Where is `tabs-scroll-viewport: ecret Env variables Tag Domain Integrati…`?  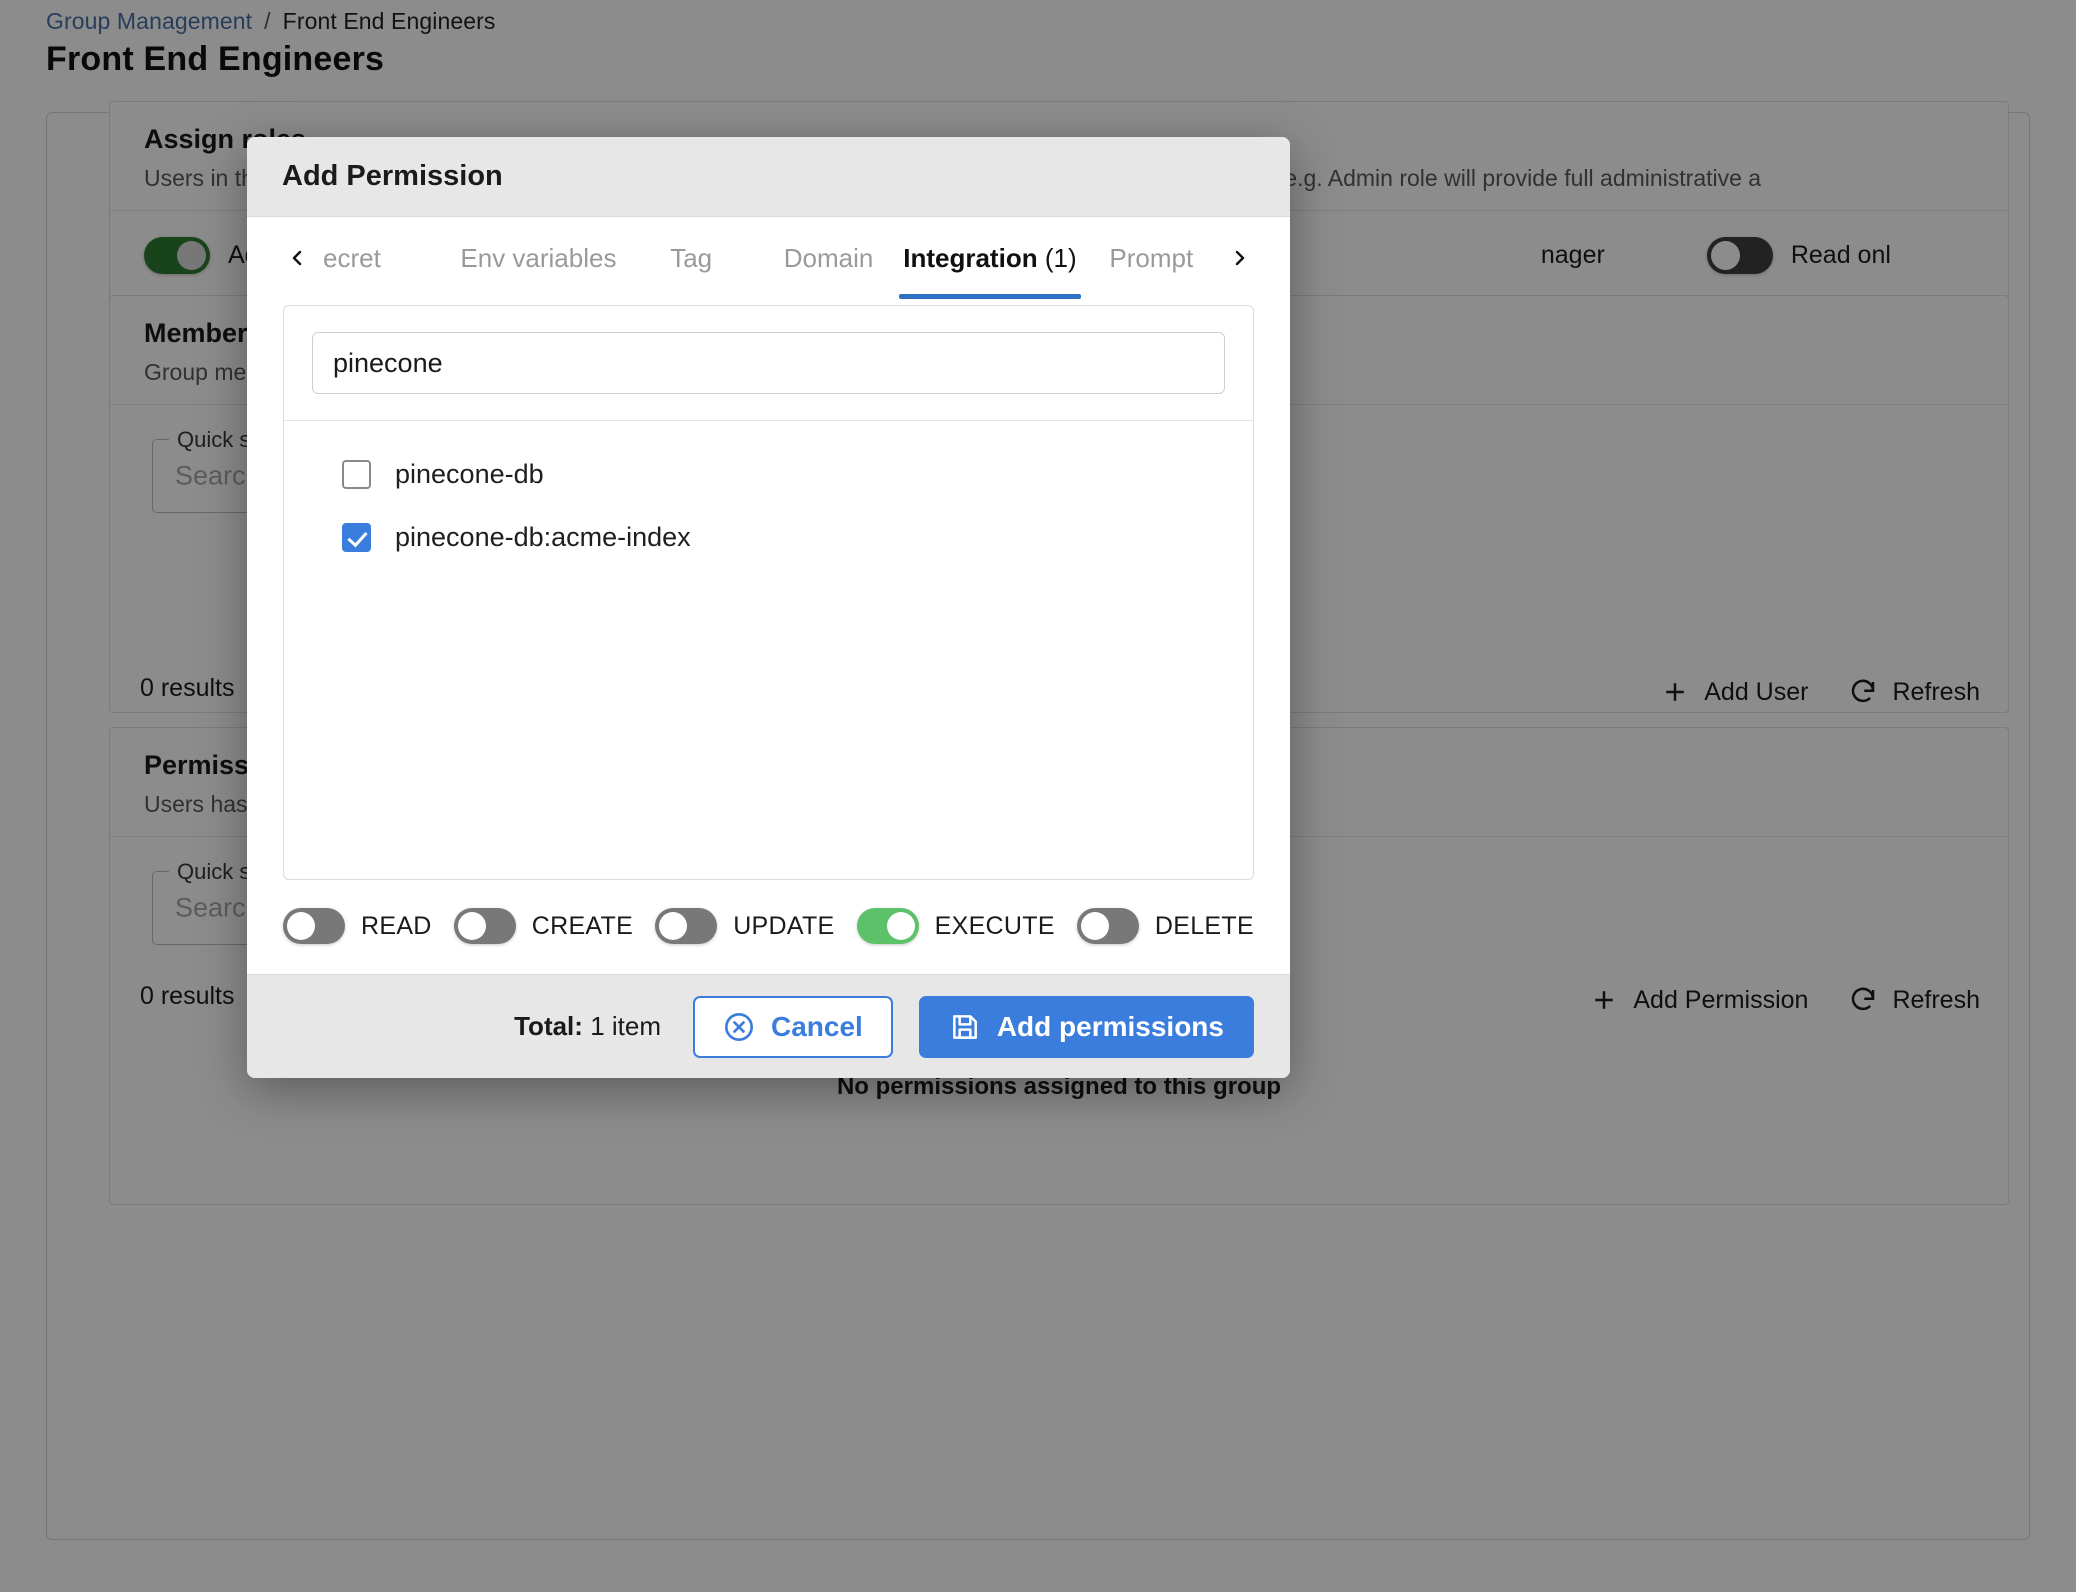 tabs-scroll-viewport: ecret Env variables Tag Domain Integrati… is located at coordinates (768, 258).